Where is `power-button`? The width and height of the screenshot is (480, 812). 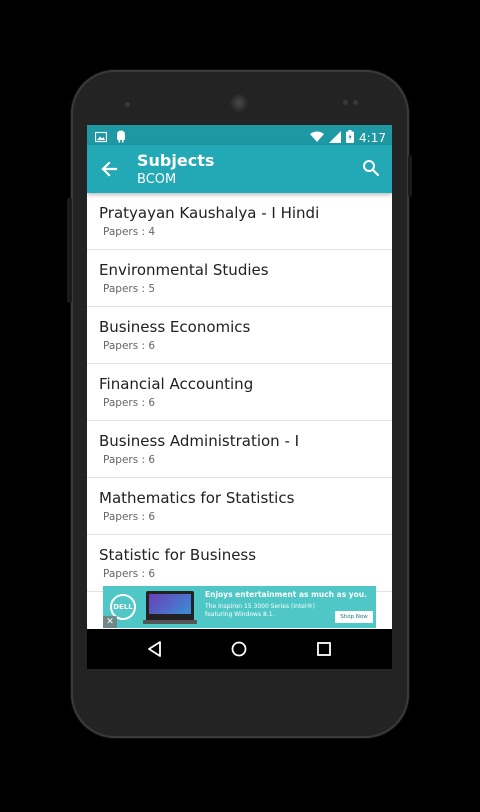
power-button is located at coordinates (410, 176).